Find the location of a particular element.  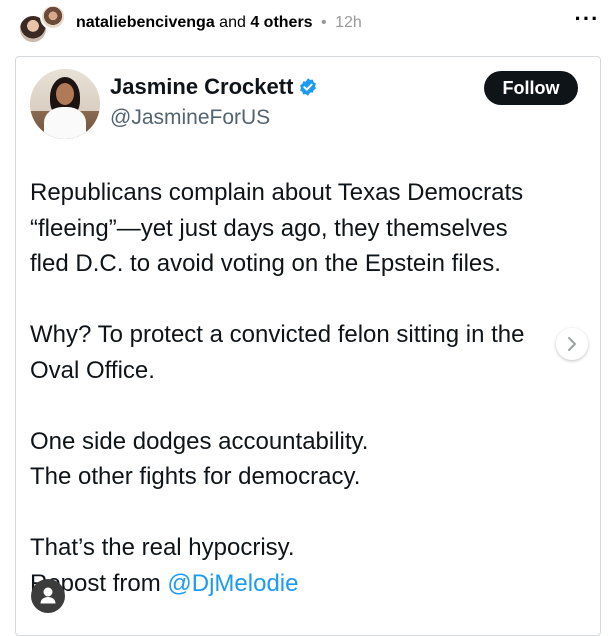

post-author-line: nataliebencivenga and 4 others • 12h is located at coordinates (219, 23).